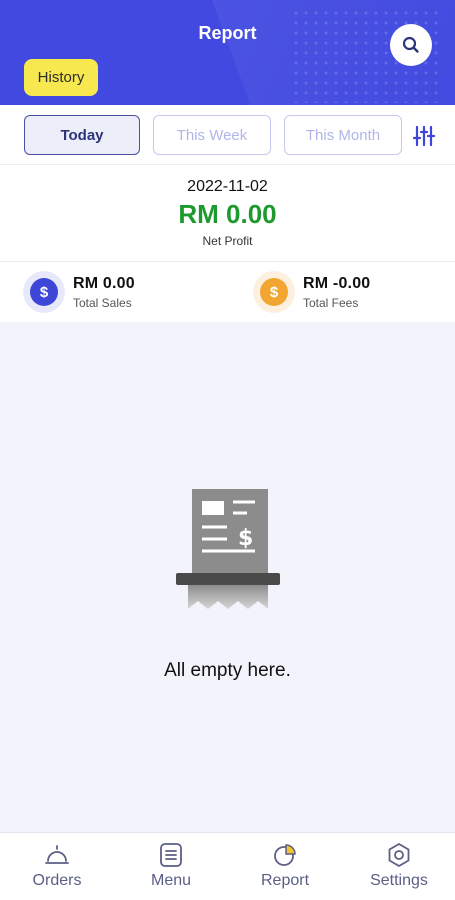  I want to click on total-fees-value: RM -0.00, so click(337, 283).